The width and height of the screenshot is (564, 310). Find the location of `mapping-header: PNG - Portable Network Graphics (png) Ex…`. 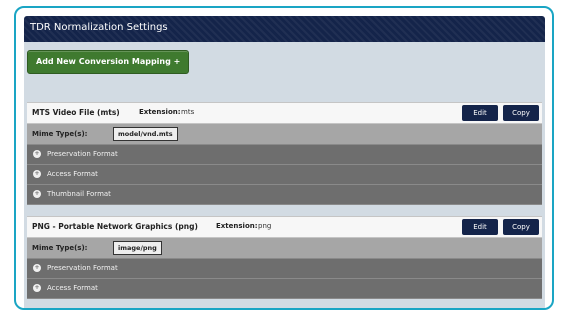

mapping-header: PNG - Portable Network Graphics (png) Ex… is located at coordinates (284, 227).